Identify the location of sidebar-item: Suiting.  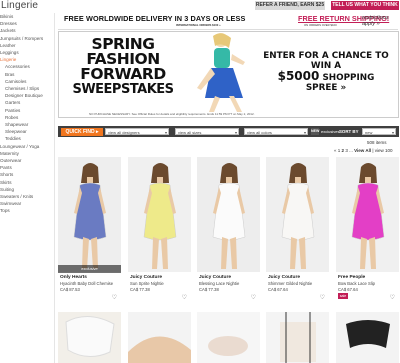
(27, 189).